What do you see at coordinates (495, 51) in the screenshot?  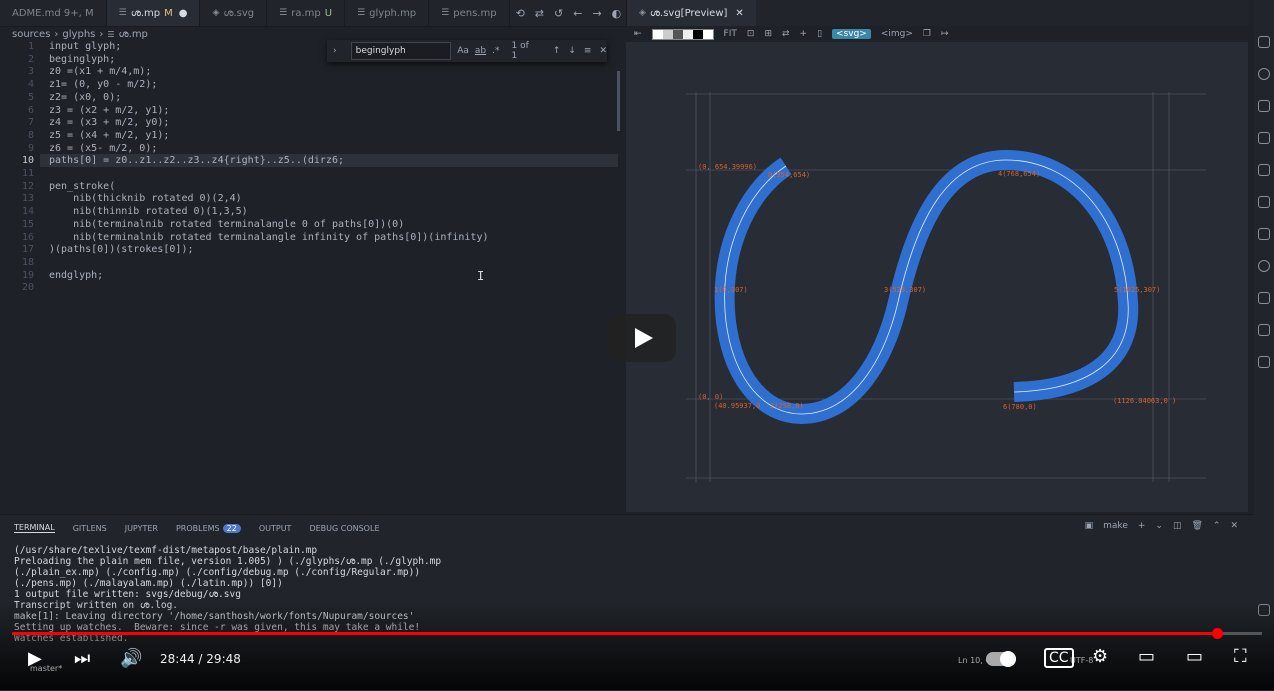 I see `regex-button: .*` at bounding box center [495, 51].